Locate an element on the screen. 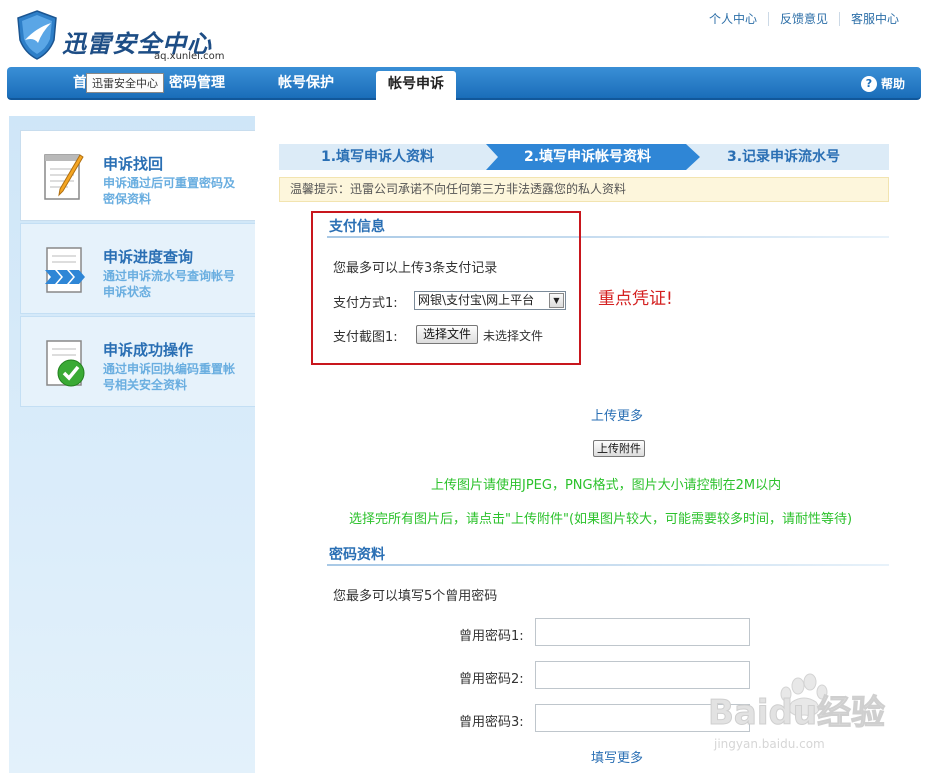  choose-file-button: 选择文件 is located at coordinates (447, 334).